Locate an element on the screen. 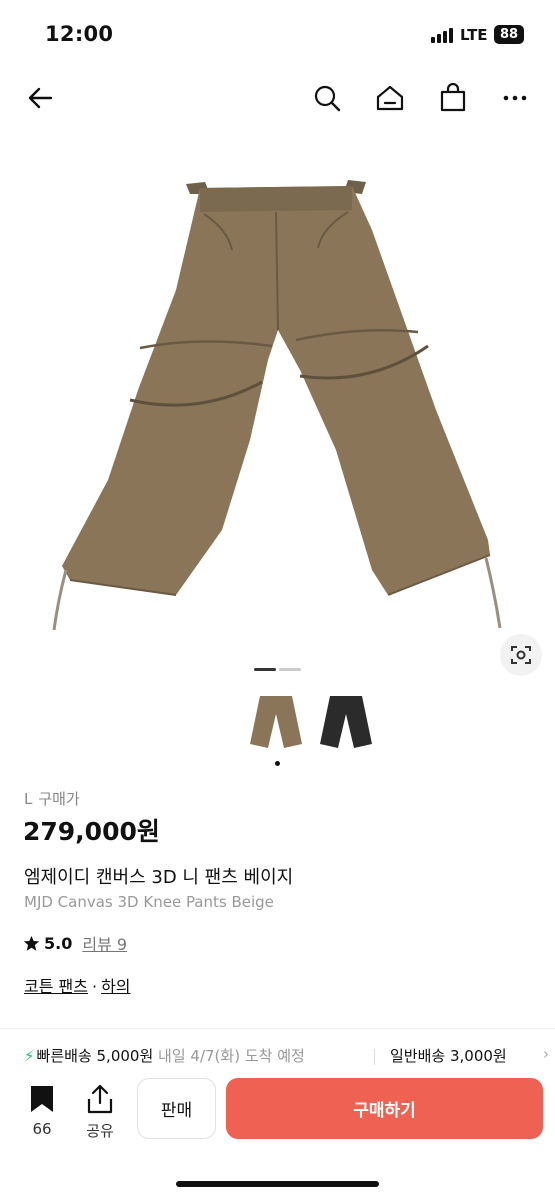 The height and width of the screenshot is (1200, 555). shopping-bag-icon is located at coordinates (453, 97).